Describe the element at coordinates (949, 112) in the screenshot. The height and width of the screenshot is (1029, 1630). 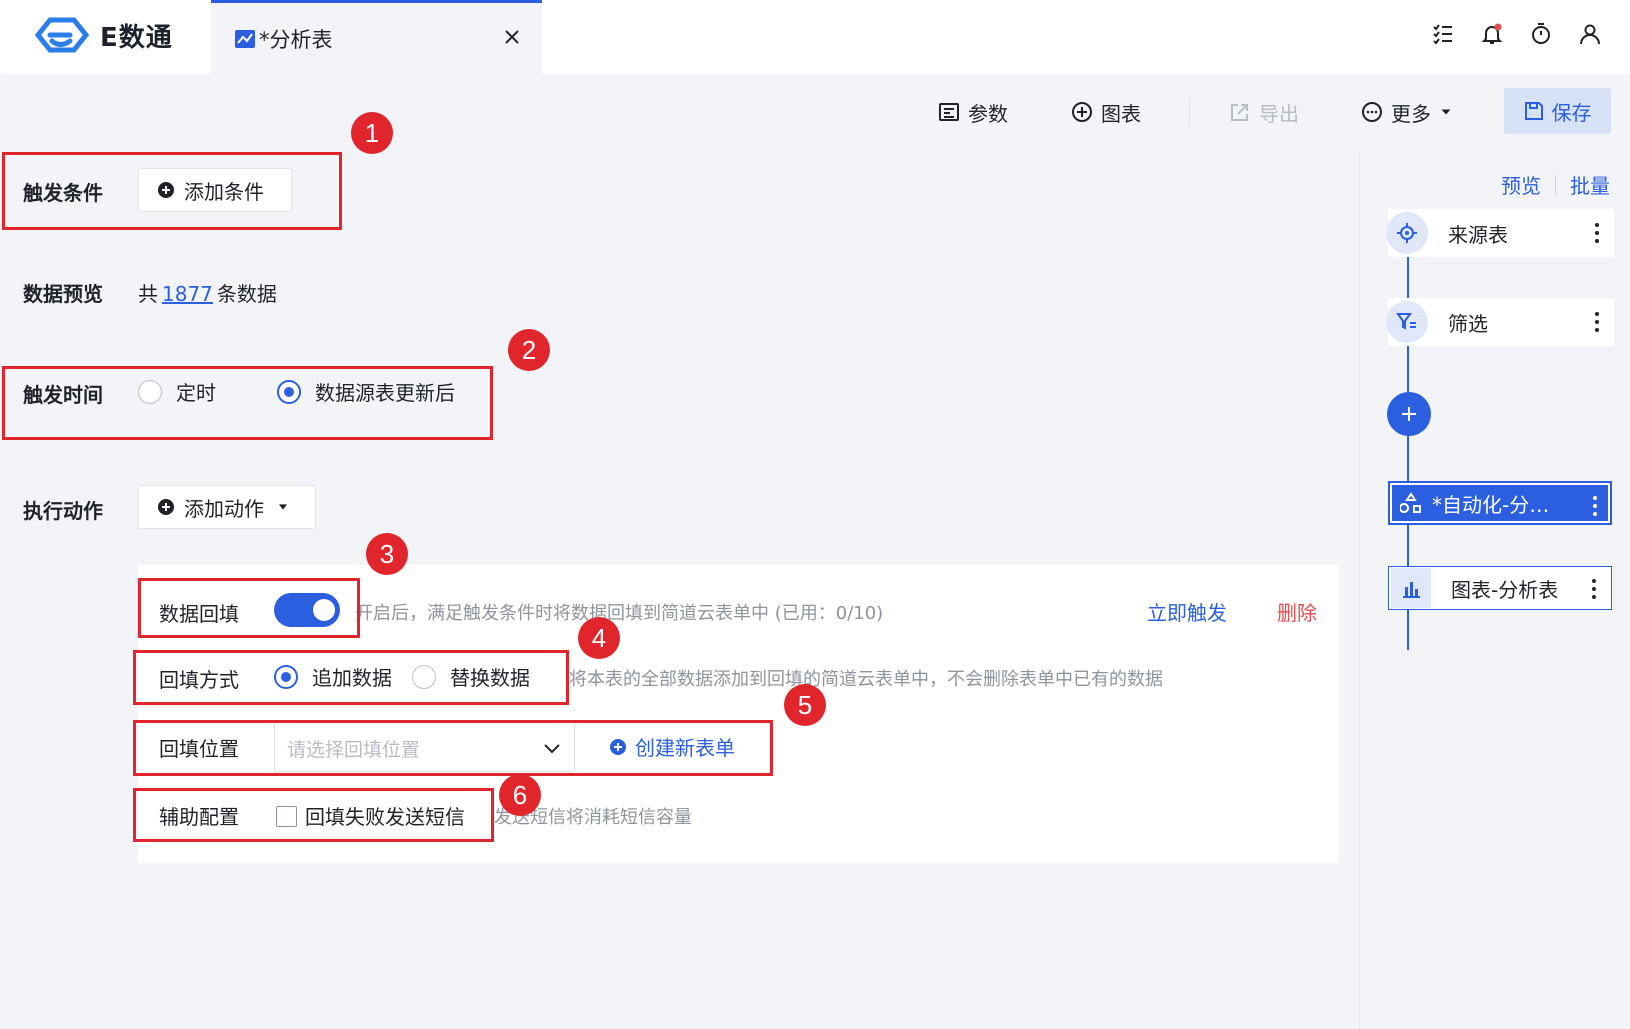
I see `params-icon` at that location.